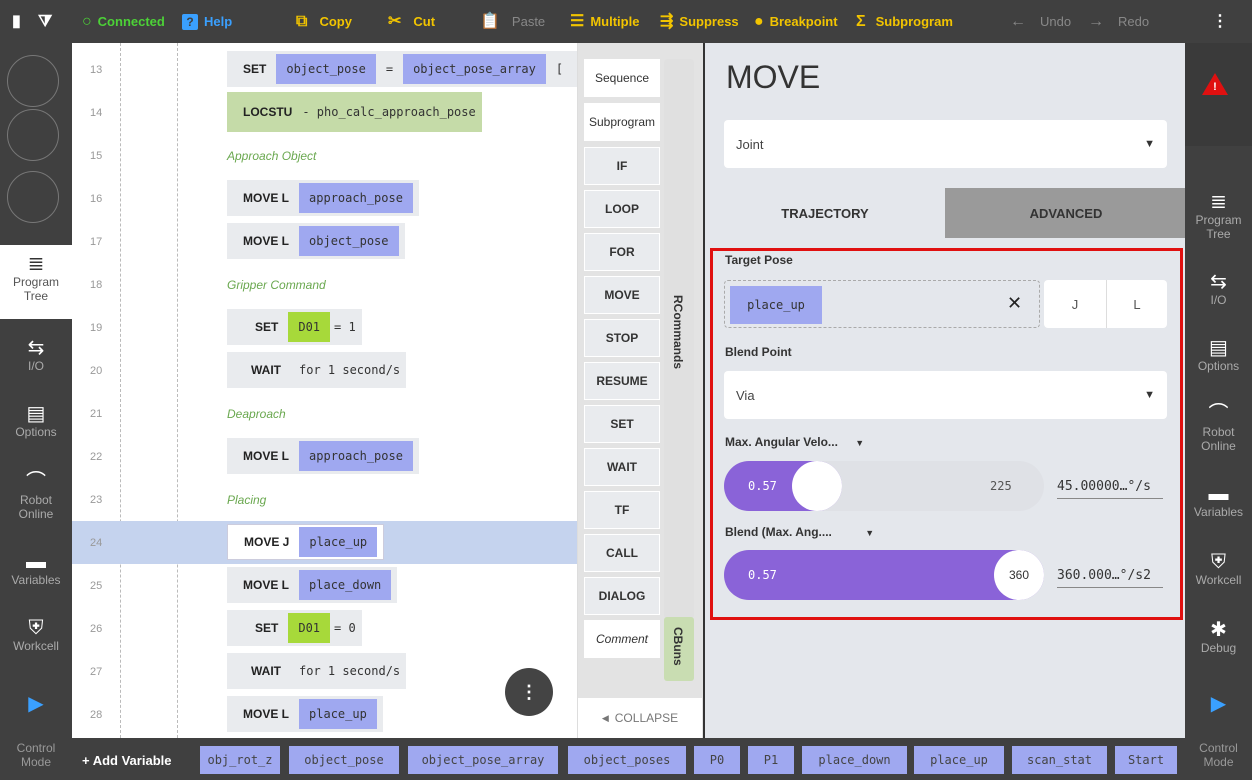 This screenshot has width=1252, height=780. What do you see at coordinates (354, 112) in the screenshot?
I see `locstu-command: LOCSTU - pho_calc_approach_pose` at bounding box center [354, 112].